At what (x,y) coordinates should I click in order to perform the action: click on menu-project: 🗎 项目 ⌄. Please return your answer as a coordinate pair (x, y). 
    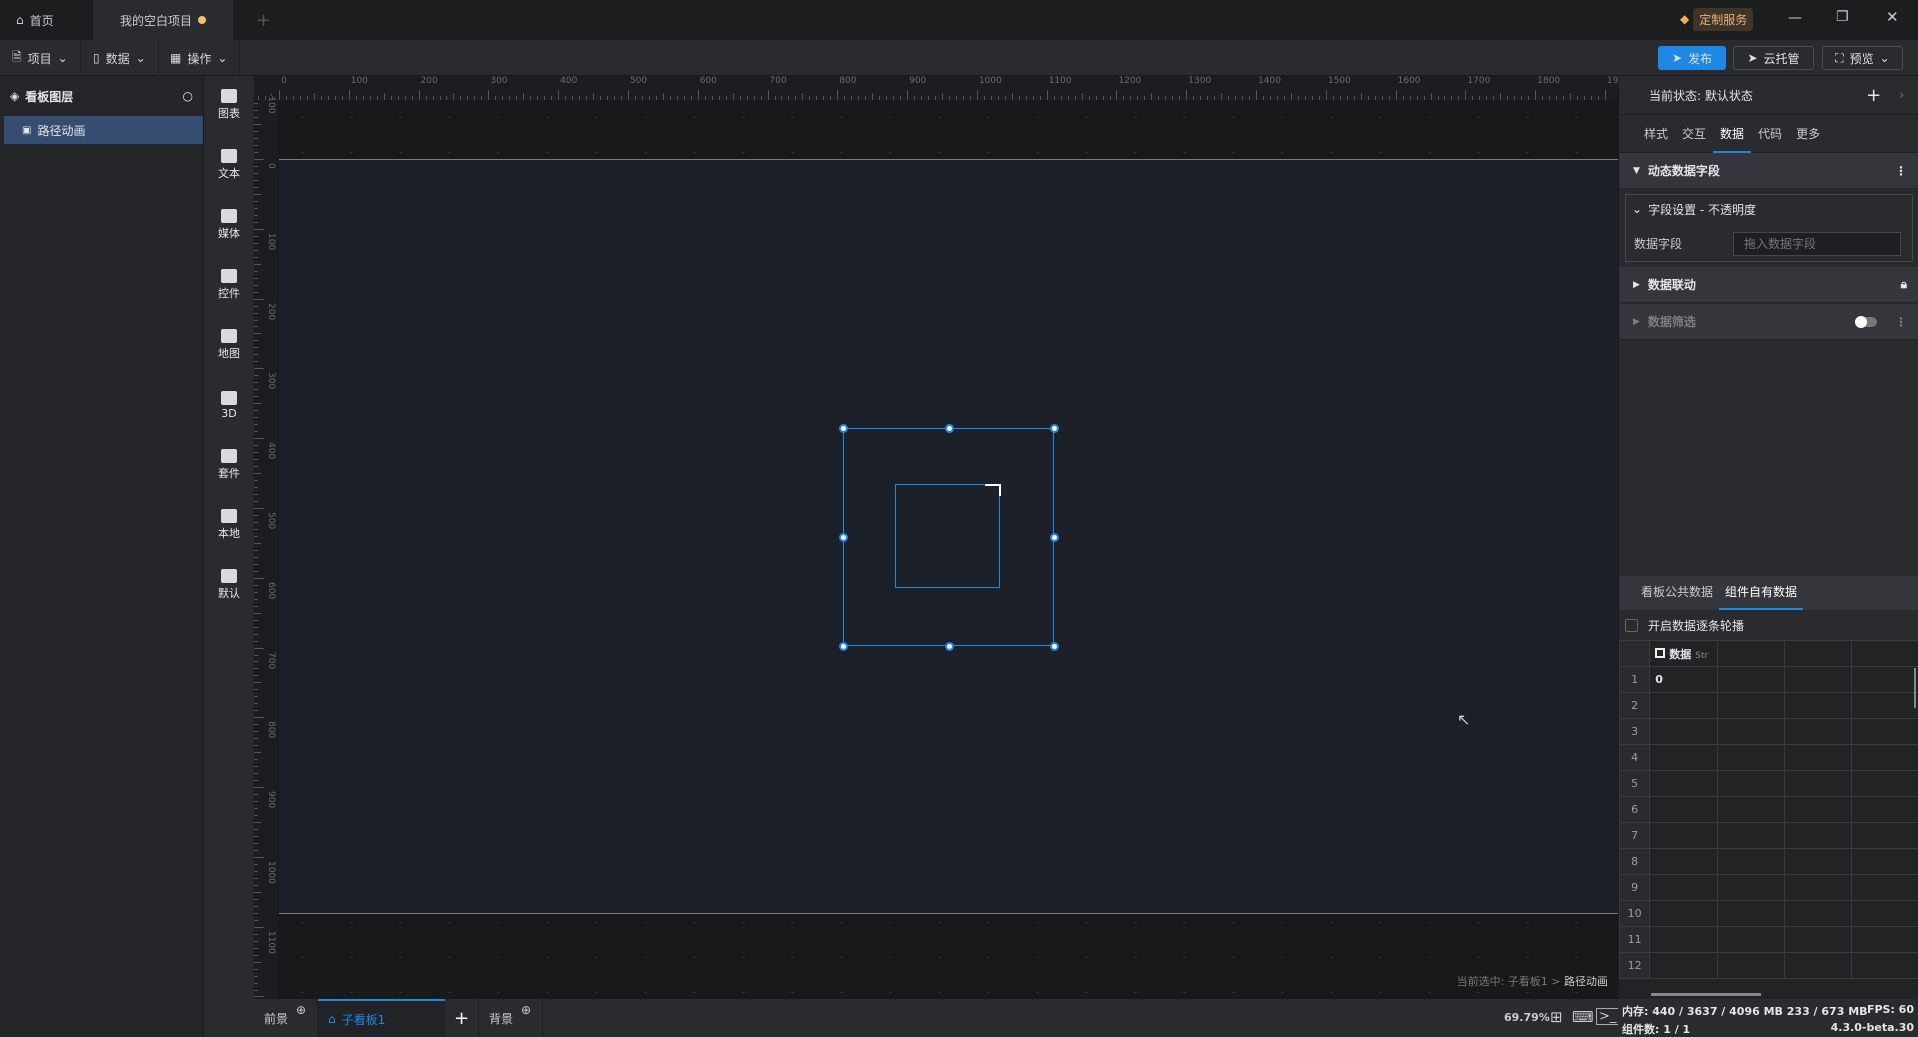
    Looking at the image, I should click on (40, 58).